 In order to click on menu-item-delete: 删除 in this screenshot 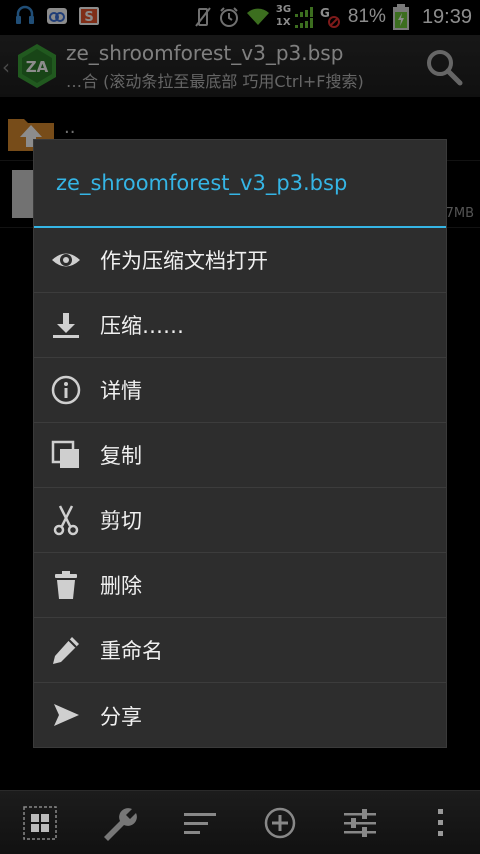, I will do `click(240, 585)`.